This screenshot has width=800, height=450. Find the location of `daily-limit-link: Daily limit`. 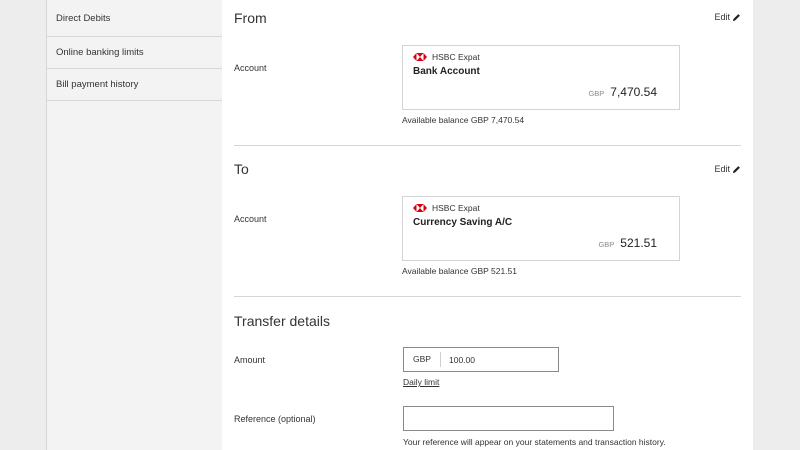

daily-limit-link: Daily limit is located at coordinates (421, 382).